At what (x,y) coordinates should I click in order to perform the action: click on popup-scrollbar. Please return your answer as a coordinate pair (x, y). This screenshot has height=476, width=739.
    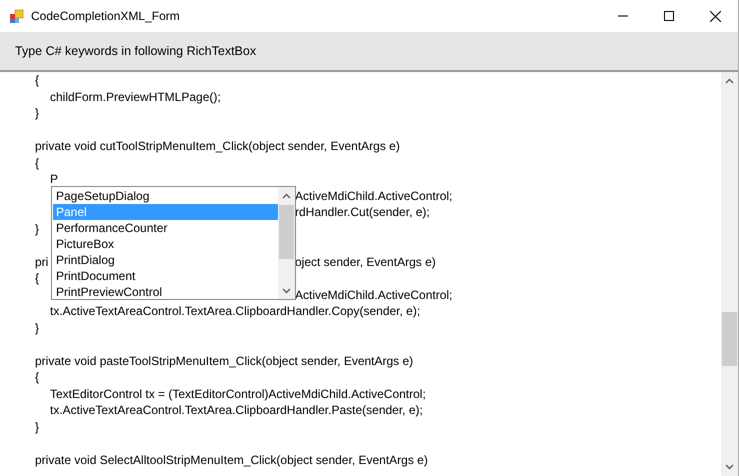
    Looking at the image, I should click on (286, 243).